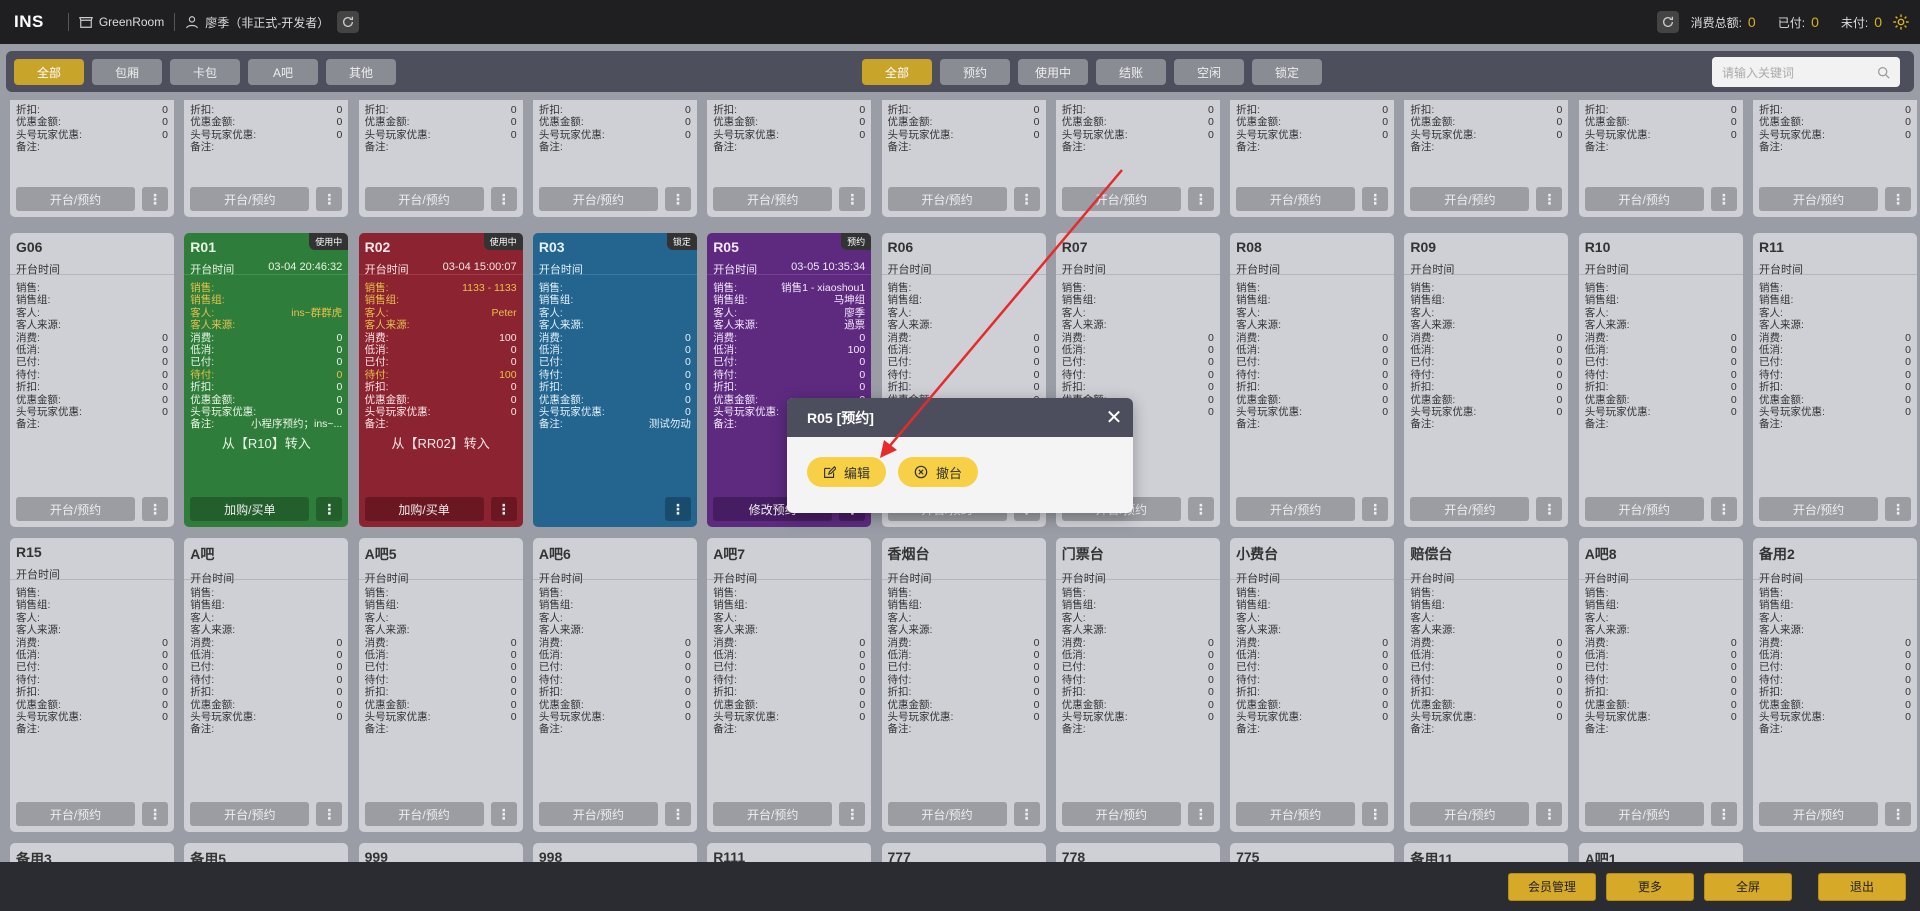 The width and height of the screenshot is (1920, 911). I want to click on search-icon, so click(1883, 72).